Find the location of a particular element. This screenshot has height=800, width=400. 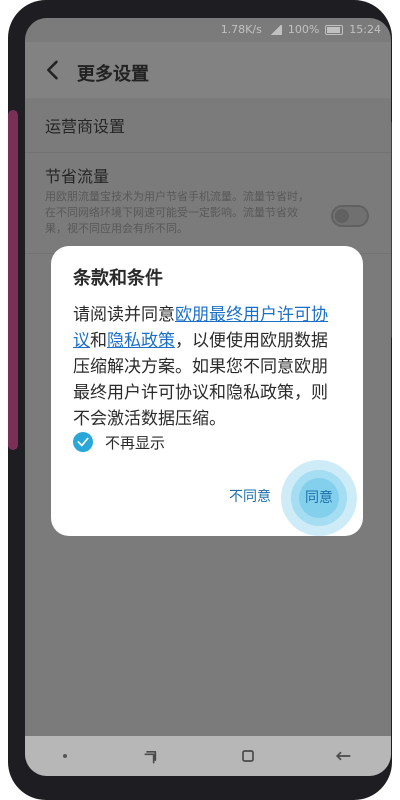

dialog-body-prefix: 请阅读并同意 is located at coordinates (124, 315).